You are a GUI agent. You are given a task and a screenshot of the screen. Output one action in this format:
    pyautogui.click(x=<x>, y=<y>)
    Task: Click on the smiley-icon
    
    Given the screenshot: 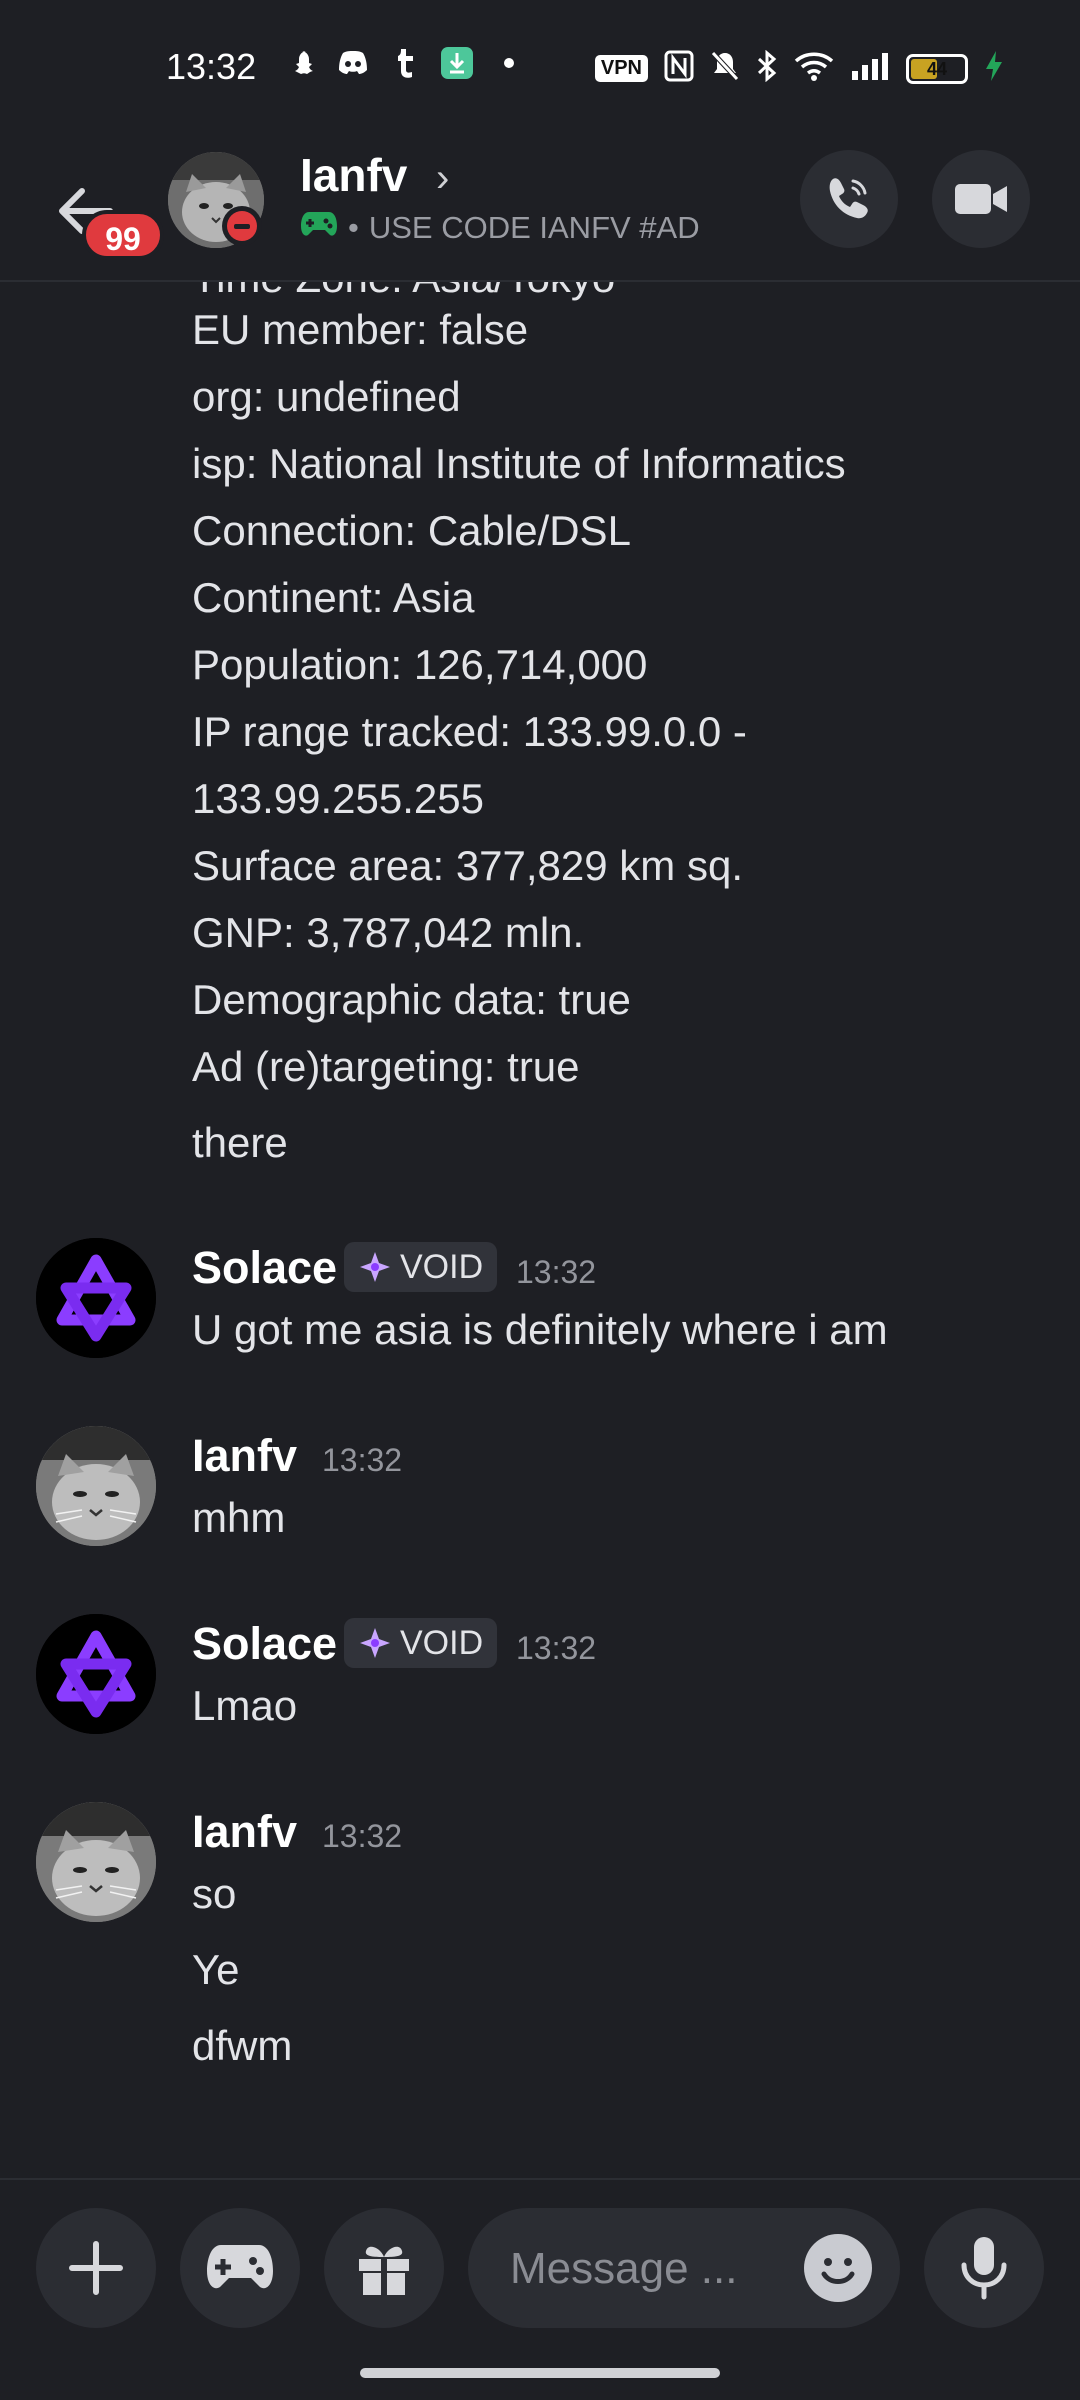 What is the action you would take?
    pyautogui.click(x=838, y=2268)
    